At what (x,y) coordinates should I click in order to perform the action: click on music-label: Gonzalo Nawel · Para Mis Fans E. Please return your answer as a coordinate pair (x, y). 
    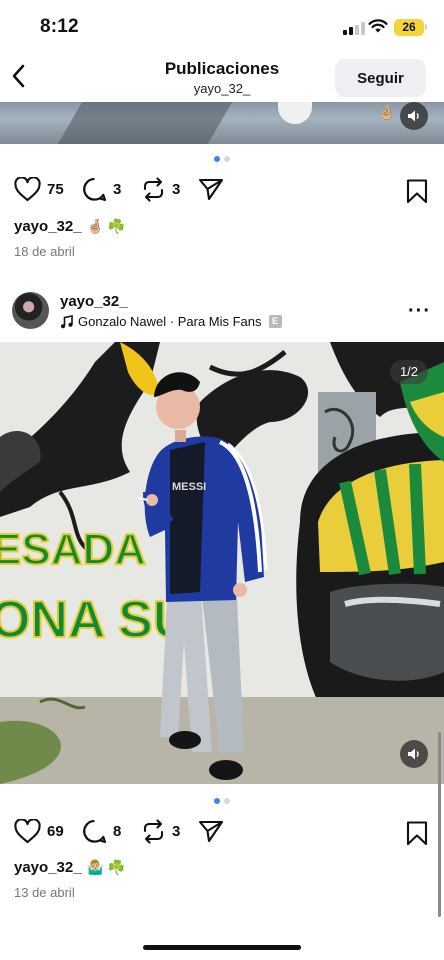
    Looking at the image, I should click on (171, 321).